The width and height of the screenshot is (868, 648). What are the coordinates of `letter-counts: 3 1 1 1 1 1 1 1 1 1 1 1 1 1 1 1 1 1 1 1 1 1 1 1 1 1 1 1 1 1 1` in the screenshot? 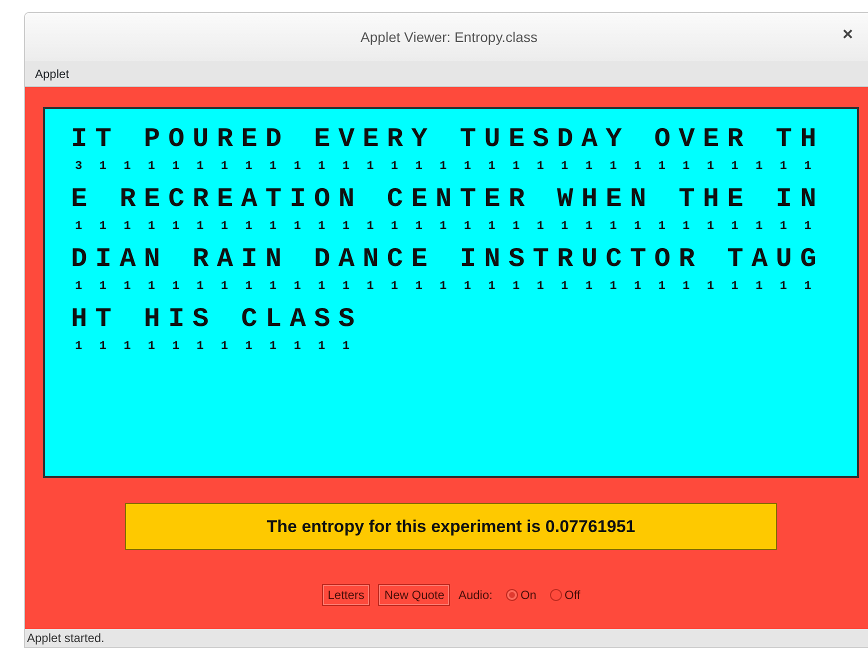 It's located at (445, 166).